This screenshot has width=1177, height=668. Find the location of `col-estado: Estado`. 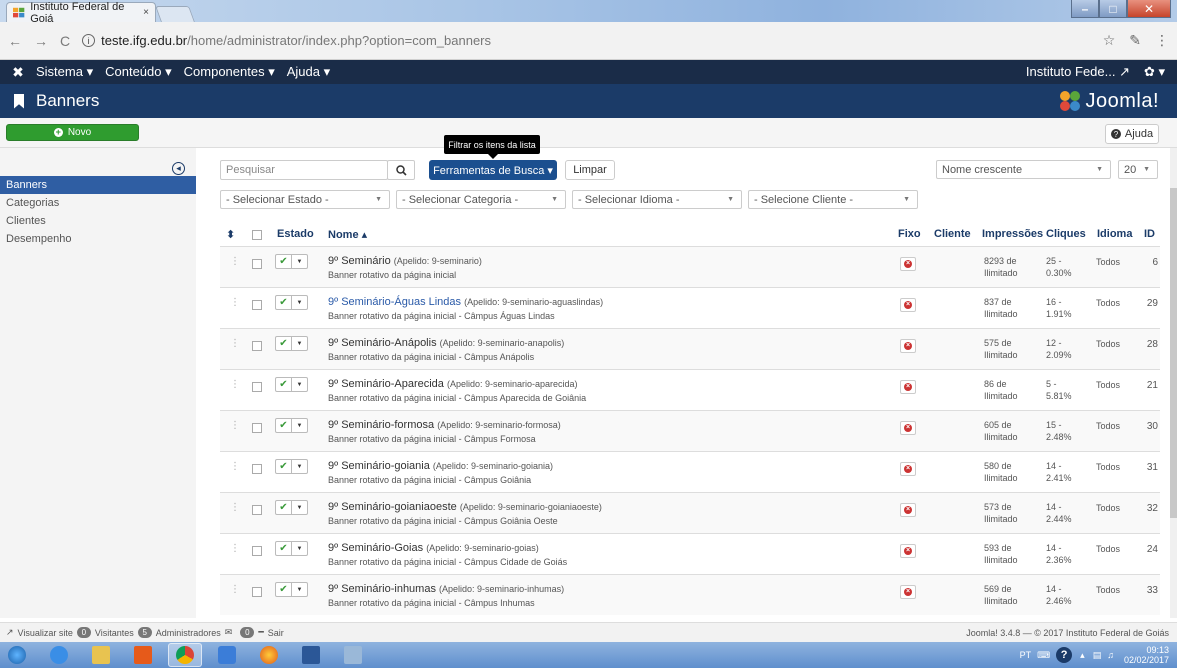

col-estado: Estado is located at coordinates (295, 234).